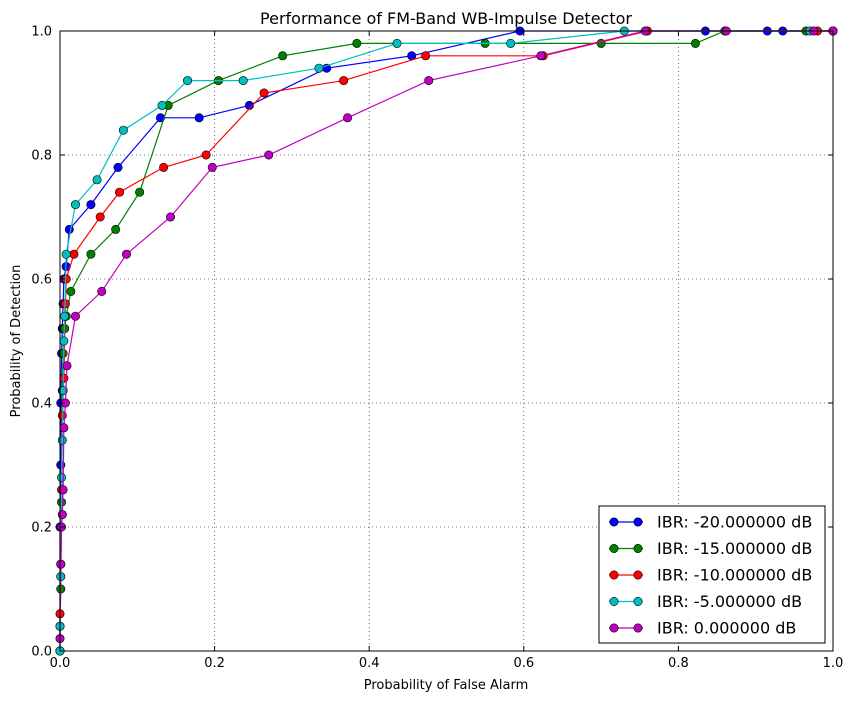 Image resolution: width=854 pixels, height=701 pixels. What do you see at coordinates (446, 685) in the screenshot?
I see `x-axis-label: Probability of False Alarm` at bounding box center [446, 685].